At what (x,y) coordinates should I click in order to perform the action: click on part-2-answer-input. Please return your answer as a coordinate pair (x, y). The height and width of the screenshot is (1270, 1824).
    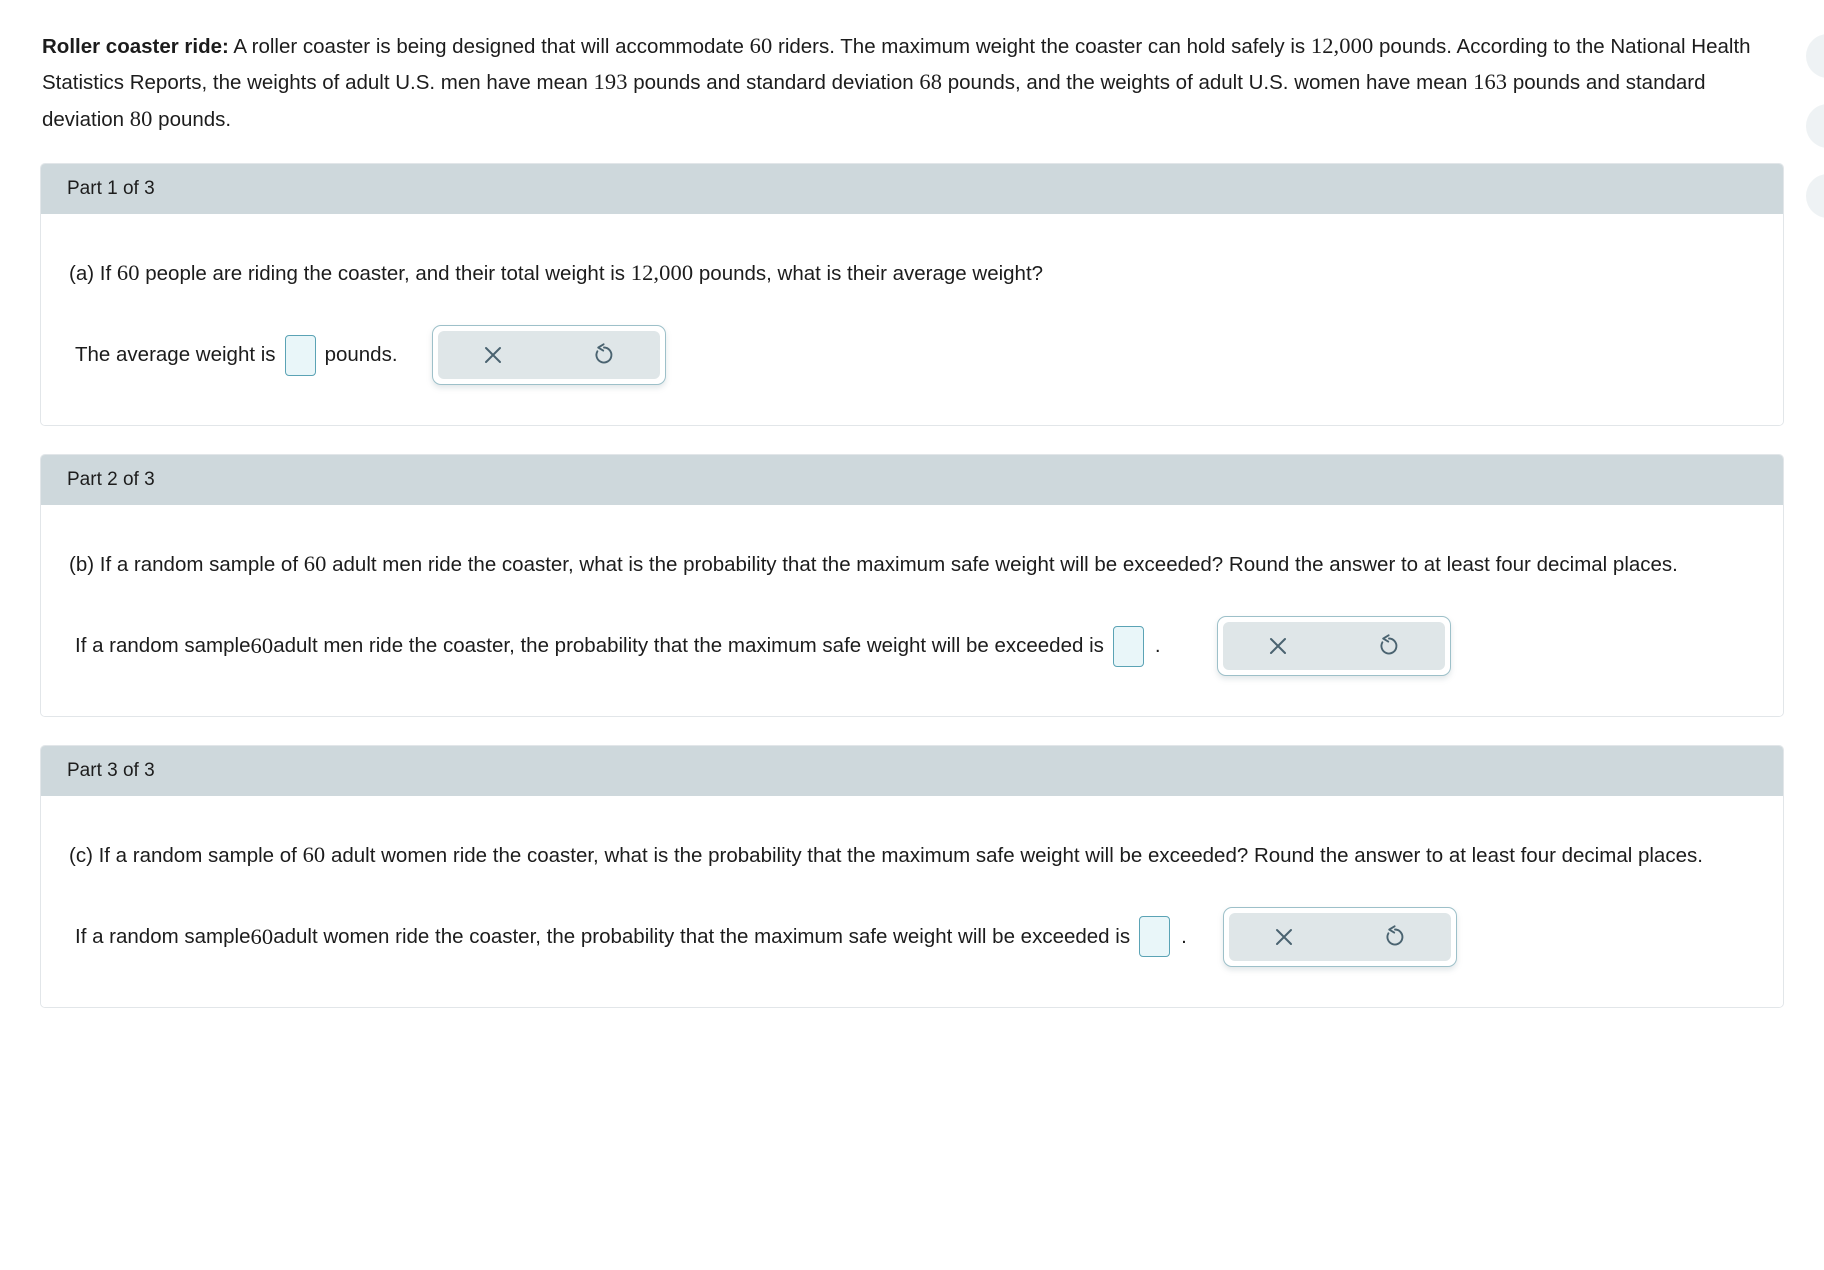
    Looking at the image, I should click on (1128, 646).